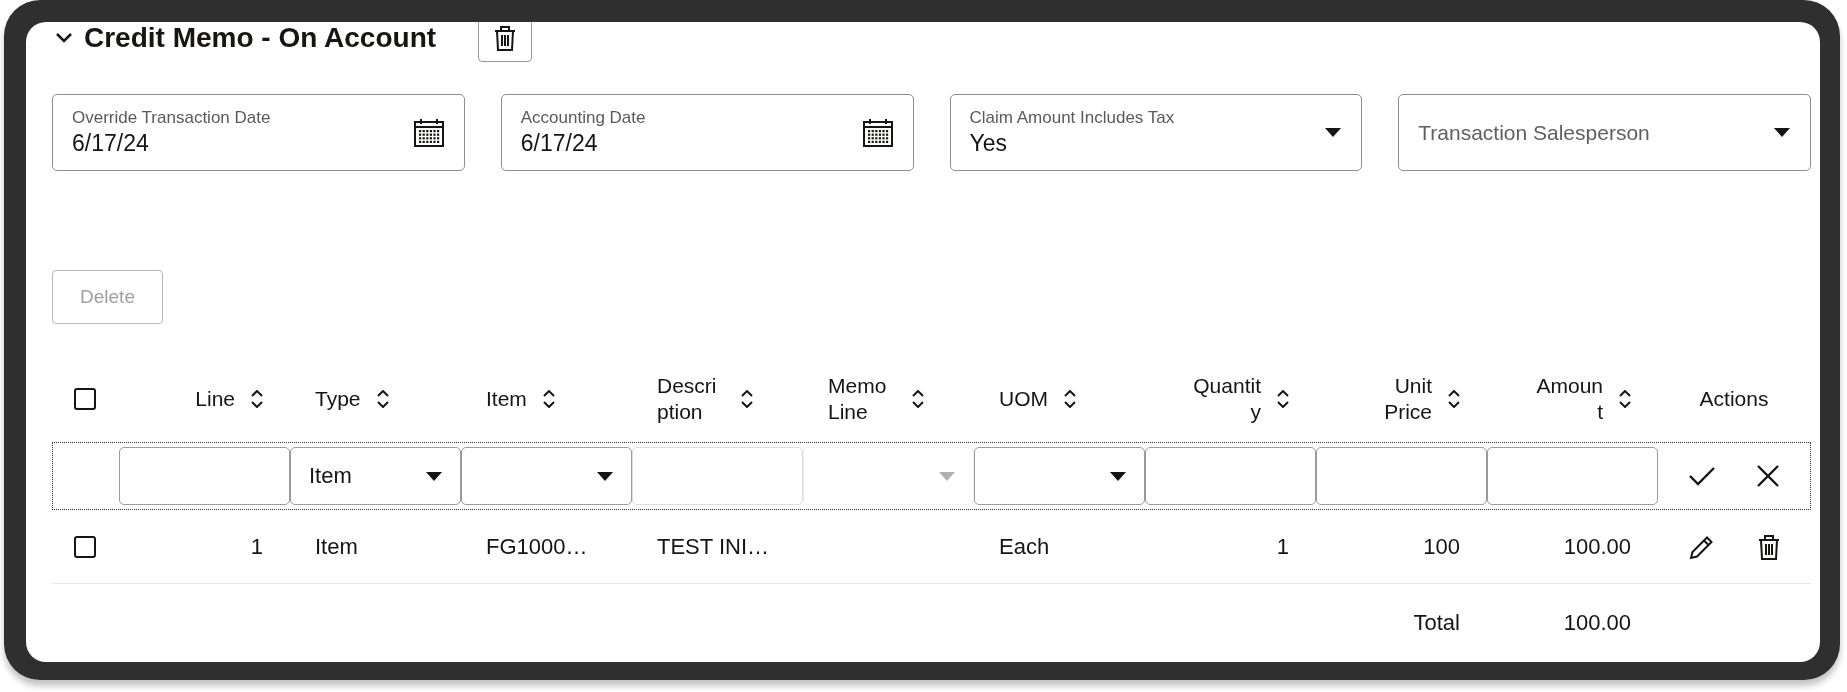 The width and height of the screenshot is (1847, 692). What do you see at coordinates (1072, 118) in the screenshot?
I see `field-label: Claim Amount Includes Tax` at bounding box center [1072, 118].